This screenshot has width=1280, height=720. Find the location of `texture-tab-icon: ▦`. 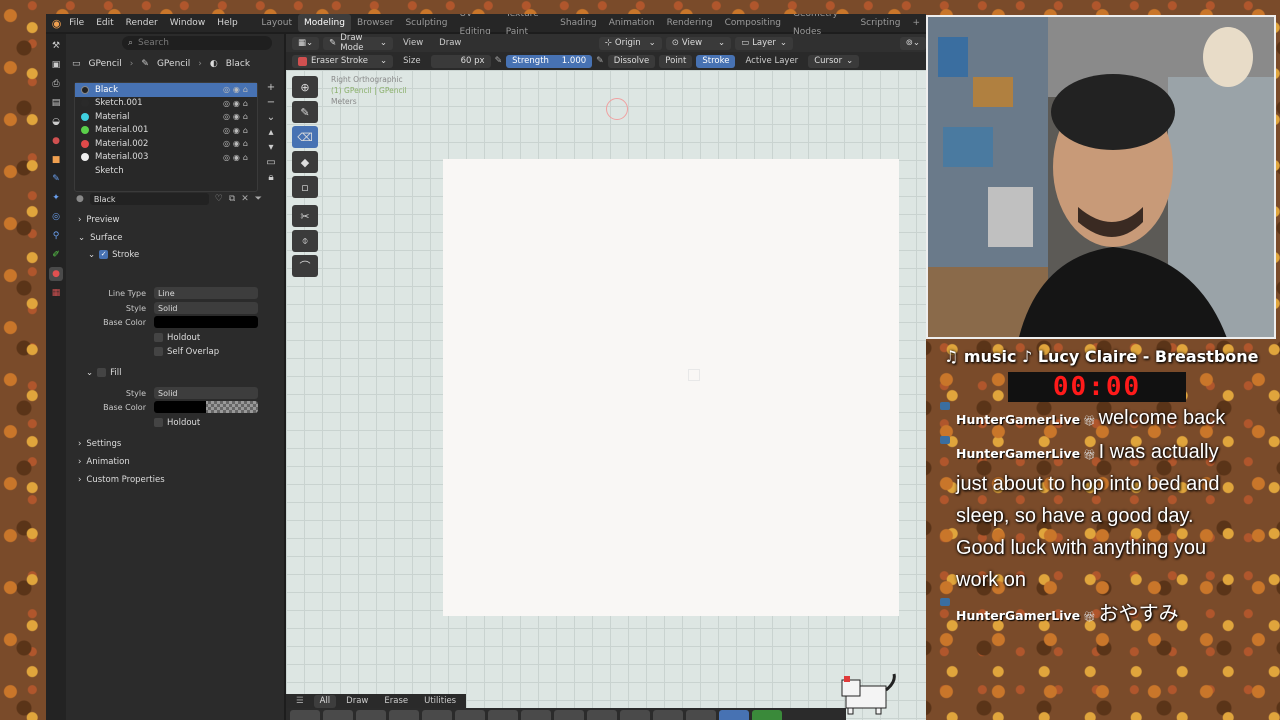

texture-tab-icon: ▦ is located at coordinates (56, 293).